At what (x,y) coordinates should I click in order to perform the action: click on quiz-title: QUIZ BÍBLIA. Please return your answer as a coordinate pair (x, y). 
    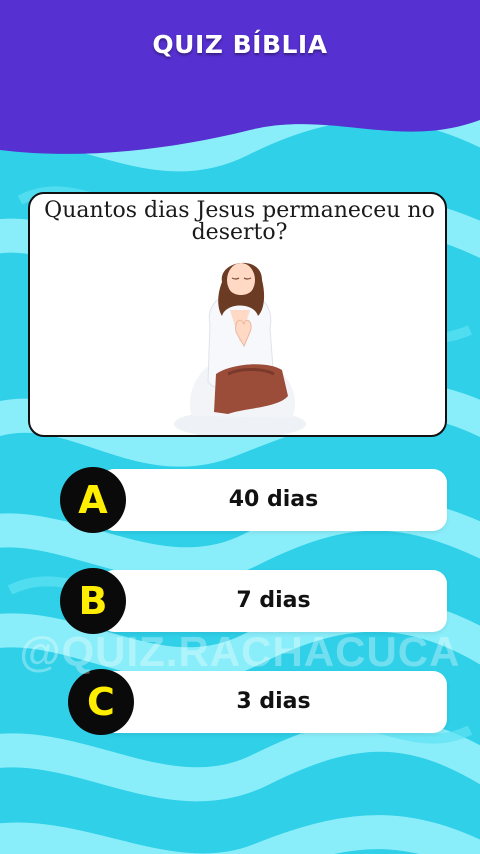
    Looking at the image, I should click on (240, 44).